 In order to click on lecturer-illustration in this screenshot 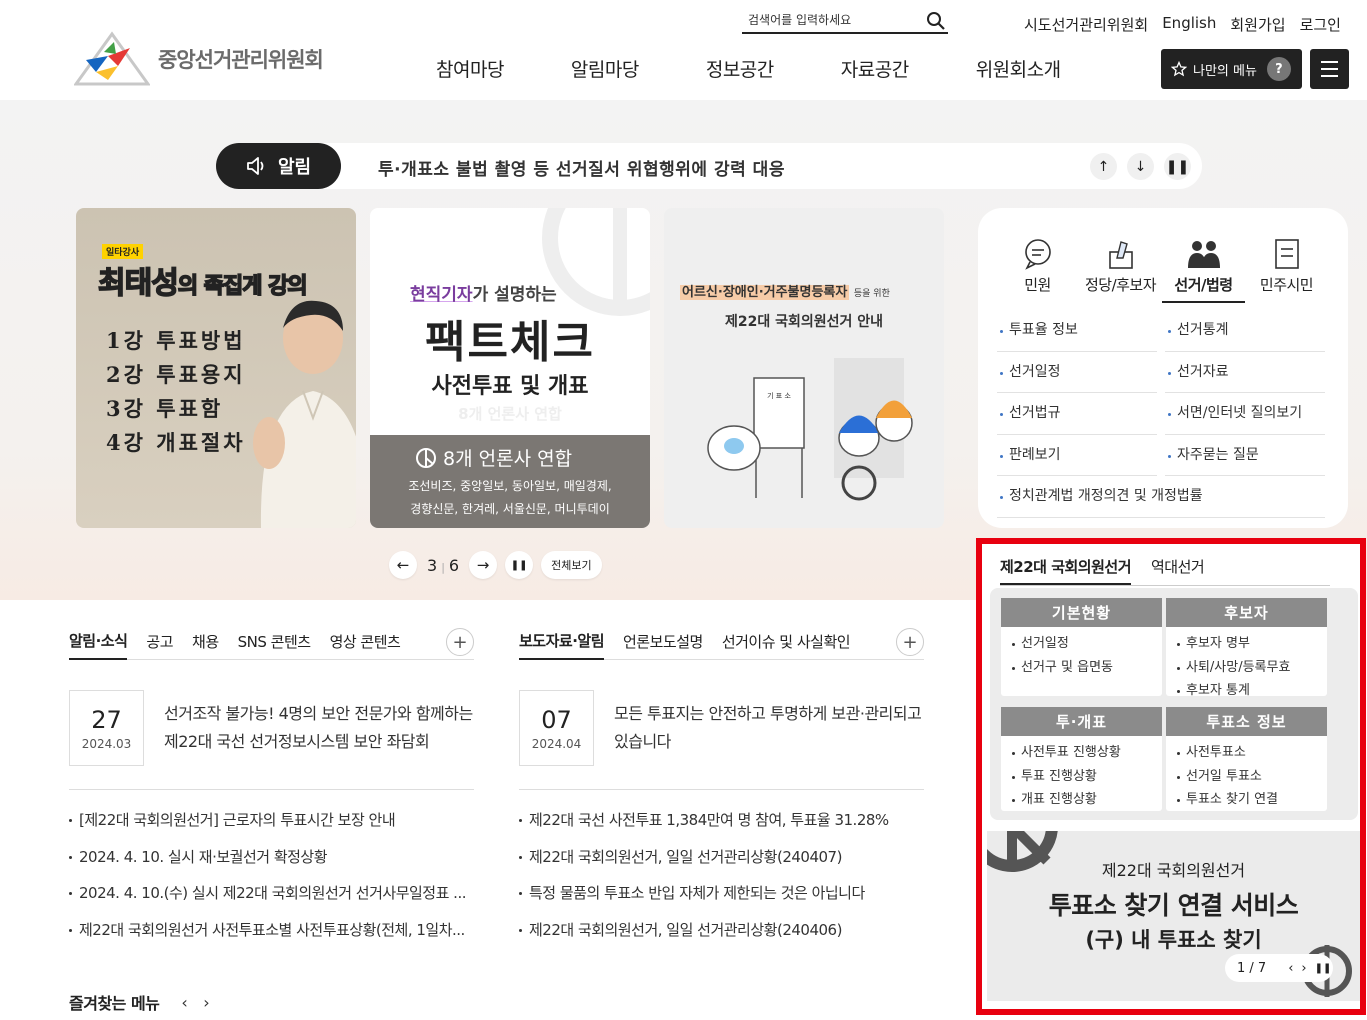, I will do `click(304, 414)`.